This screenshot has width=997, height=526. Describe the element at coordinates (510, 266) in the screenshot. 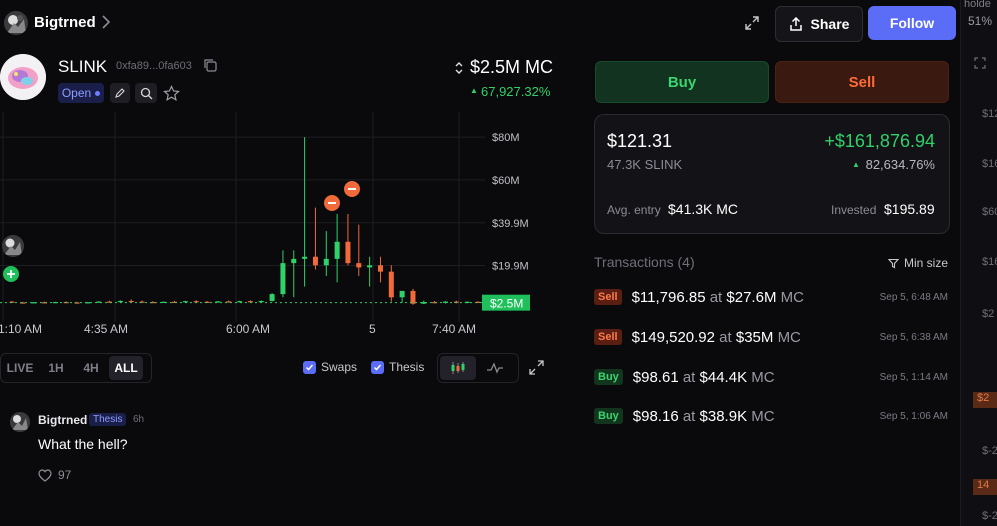

I see `y-tick-label: $19.9M` at that location.